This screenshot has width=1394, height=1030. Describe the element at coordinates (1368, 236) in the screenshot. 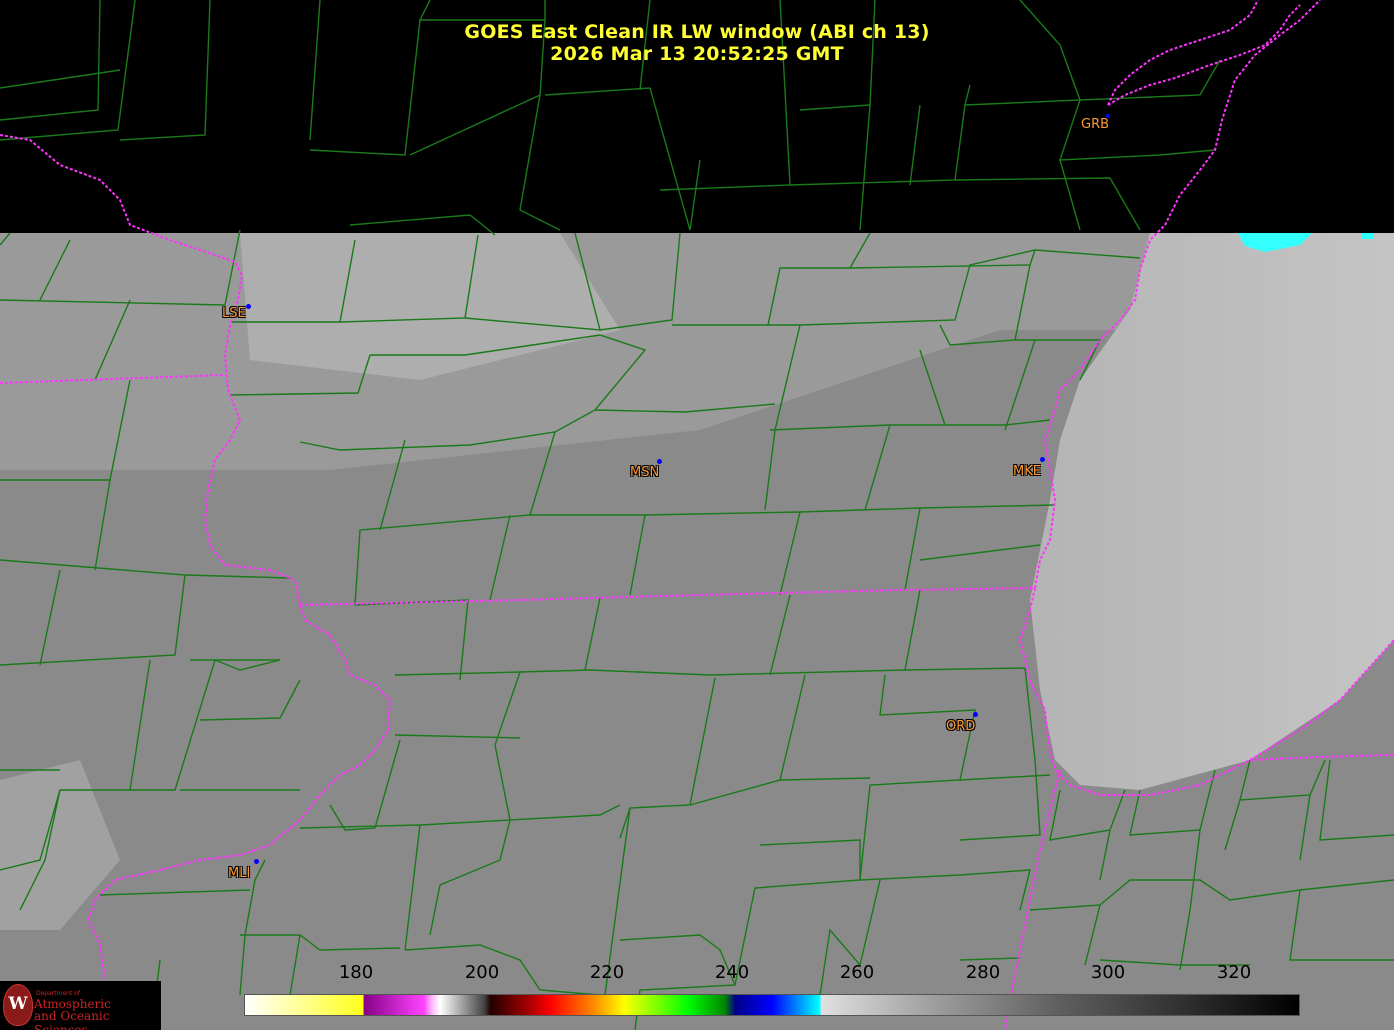

I see `cold-cloud-tops` at that location.